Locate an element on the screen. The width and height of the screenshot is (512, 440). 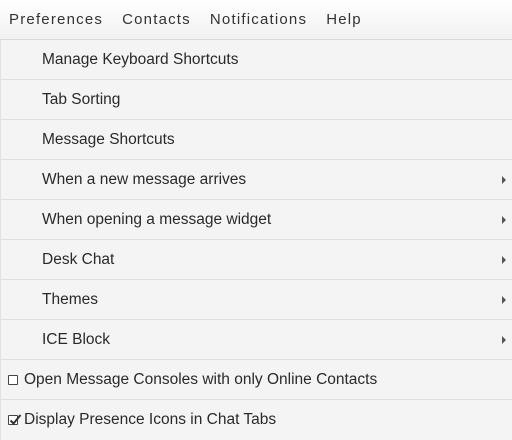
menu-preferences: Preferences is located at coordinates (56, 19).